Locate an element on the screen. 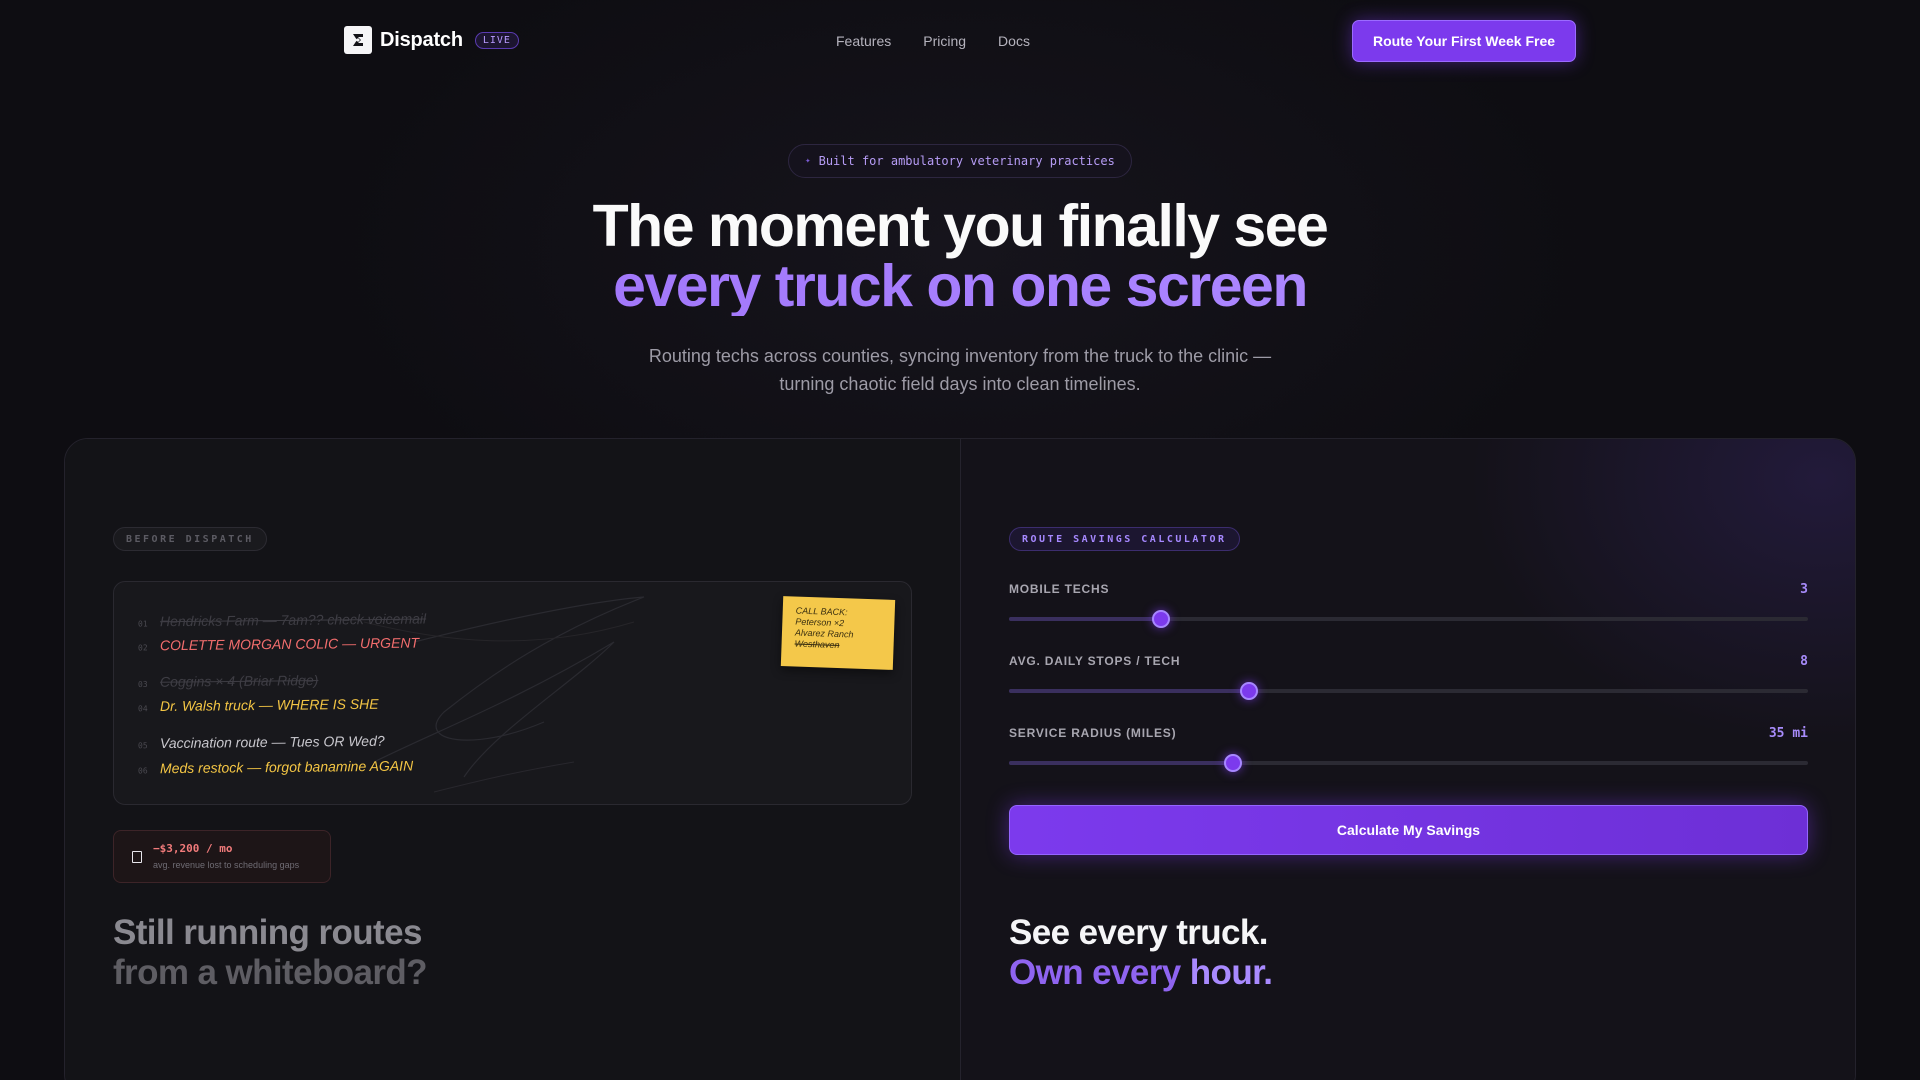  whiteboard-item-text: Meds restock — forgot banamine AGAIN is located at coordinates (286, 767).